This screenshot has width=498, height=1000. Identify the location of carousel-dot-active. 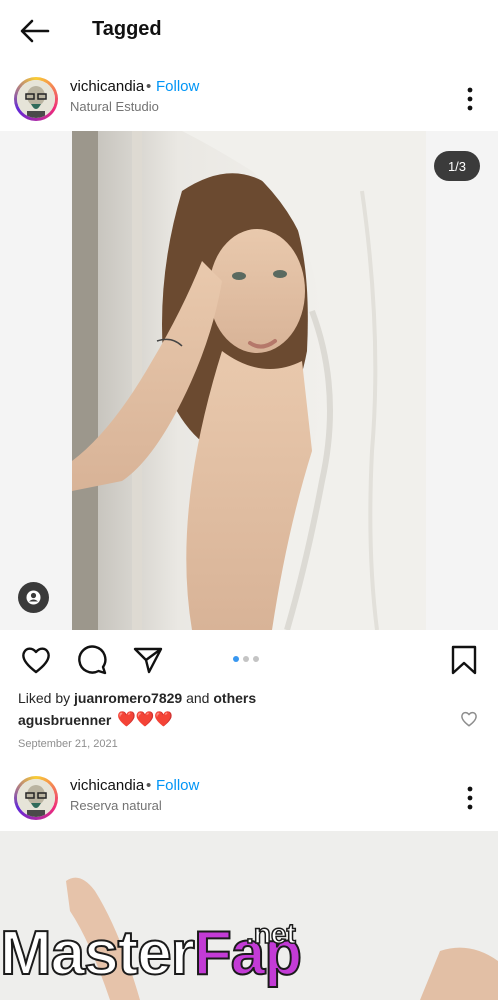
(236, 659).